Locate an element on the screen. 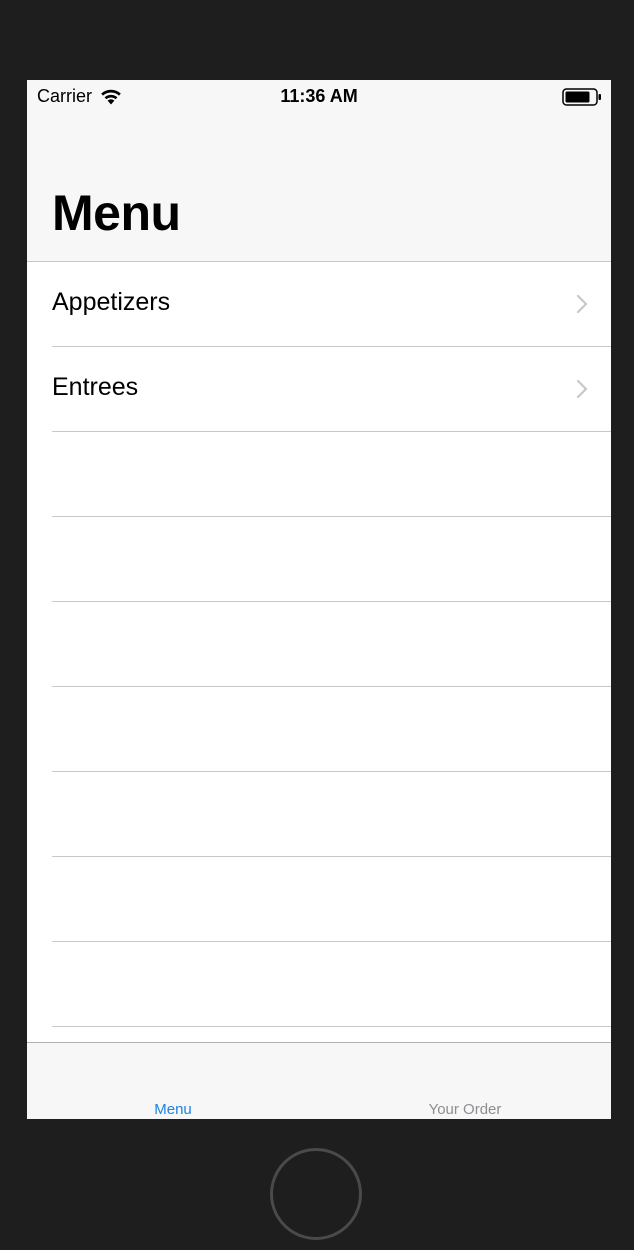 The image size is (634, 1250). page-title: Menu is located at coordinates (116, 213).